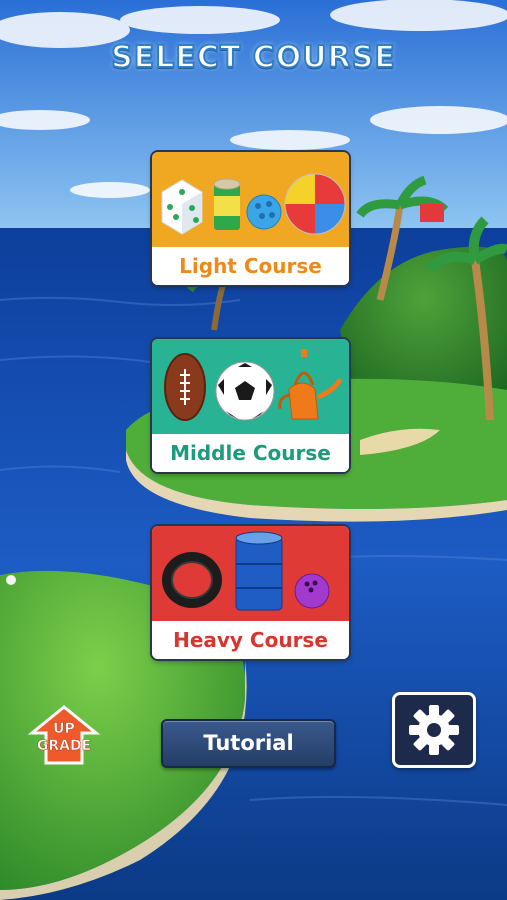  I want to click on light-course-image, so click(250, 199).